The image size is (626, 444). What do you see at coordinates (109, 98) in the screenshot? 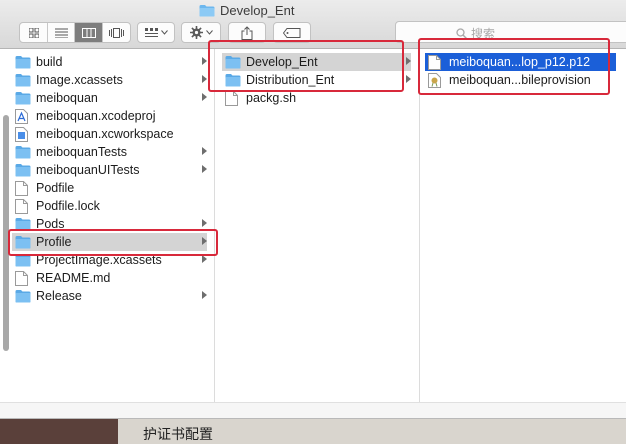
I see `list-item-meiboquan: meiboquan` at bounding box center [109, 98].